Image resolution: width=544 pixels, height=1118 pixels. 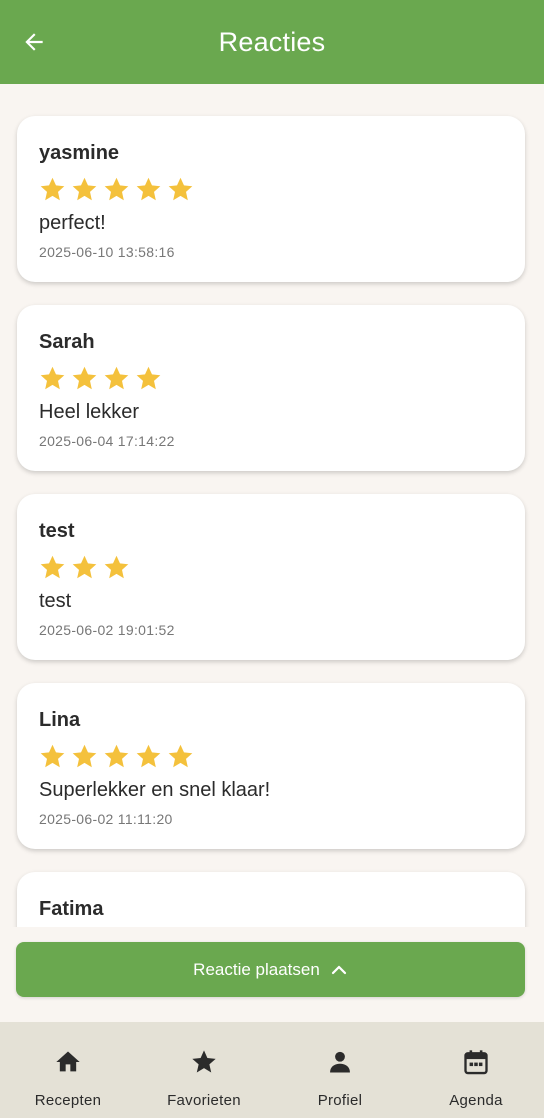 I want to click on arrow-left-icon, so click(x=34, y=42).